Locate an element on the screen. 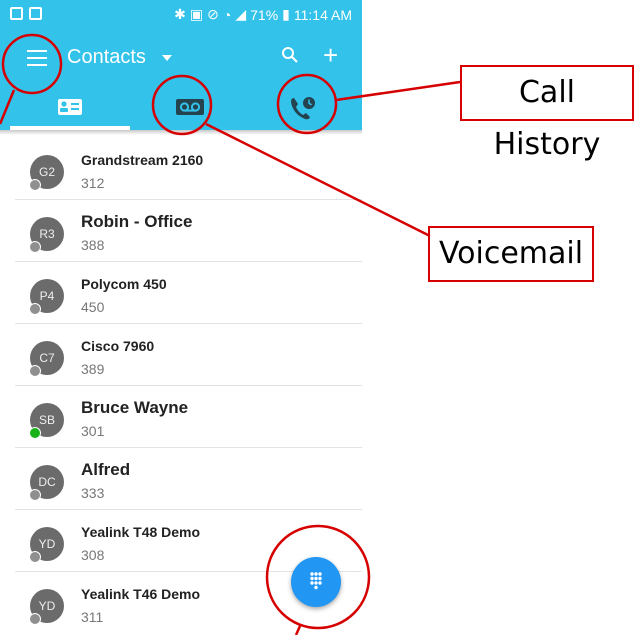 The height and width of the screenshot is (635, 639). tab-contacts is located at coordinates (70, 109).